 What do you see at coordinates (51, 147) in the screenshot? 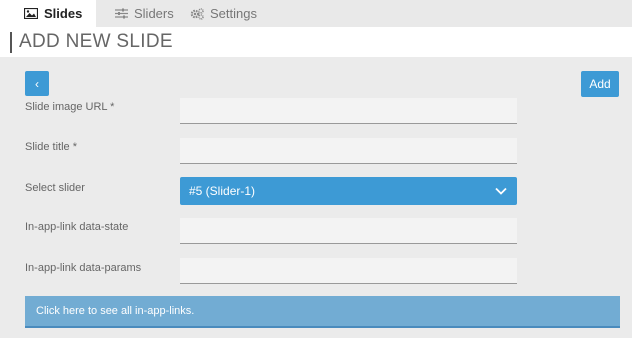
I see `slide-title-label: Slide title *` at bounding box center [51, 147].